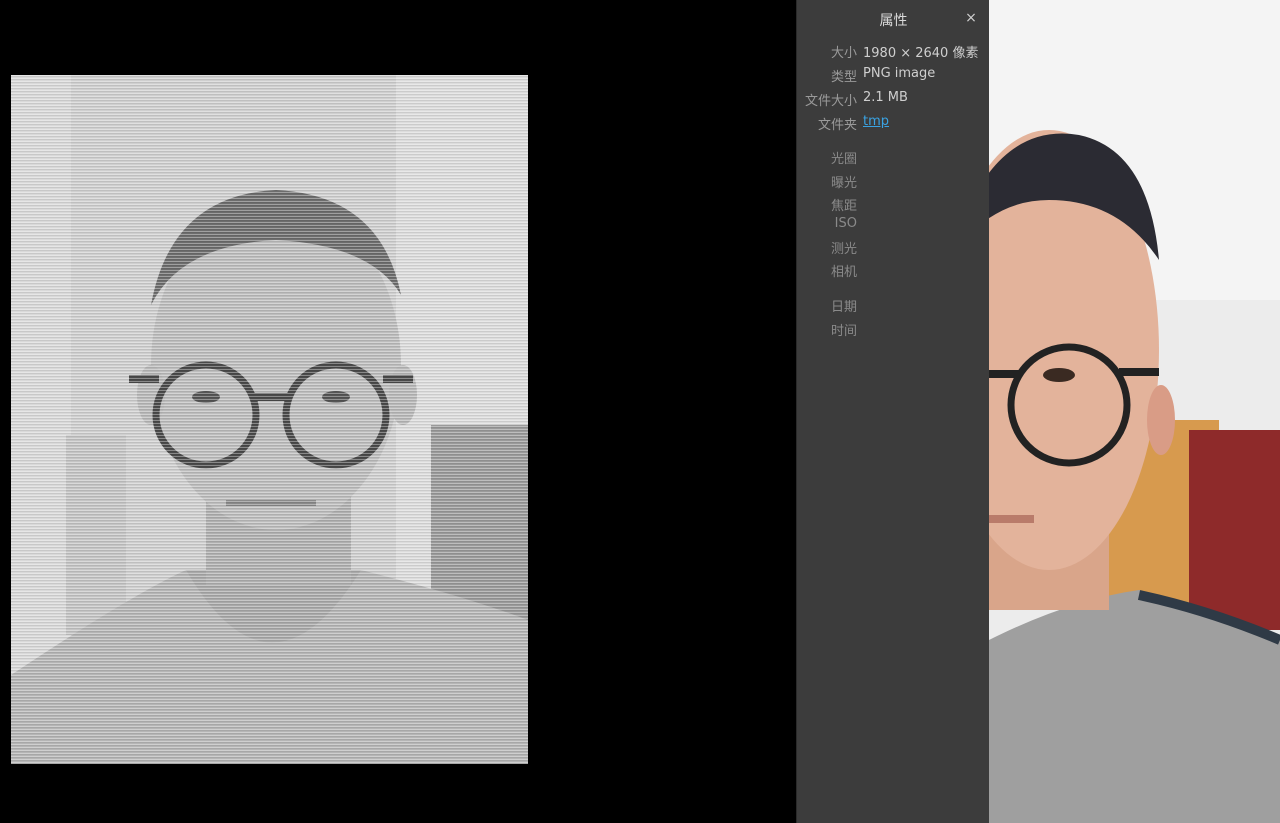 The image size is (1280, 823). What do you see at coordinates (921, 53) in the screenshot?
I see `size-value: 1980 × 2640 像素` at bounding box center [921, 53].